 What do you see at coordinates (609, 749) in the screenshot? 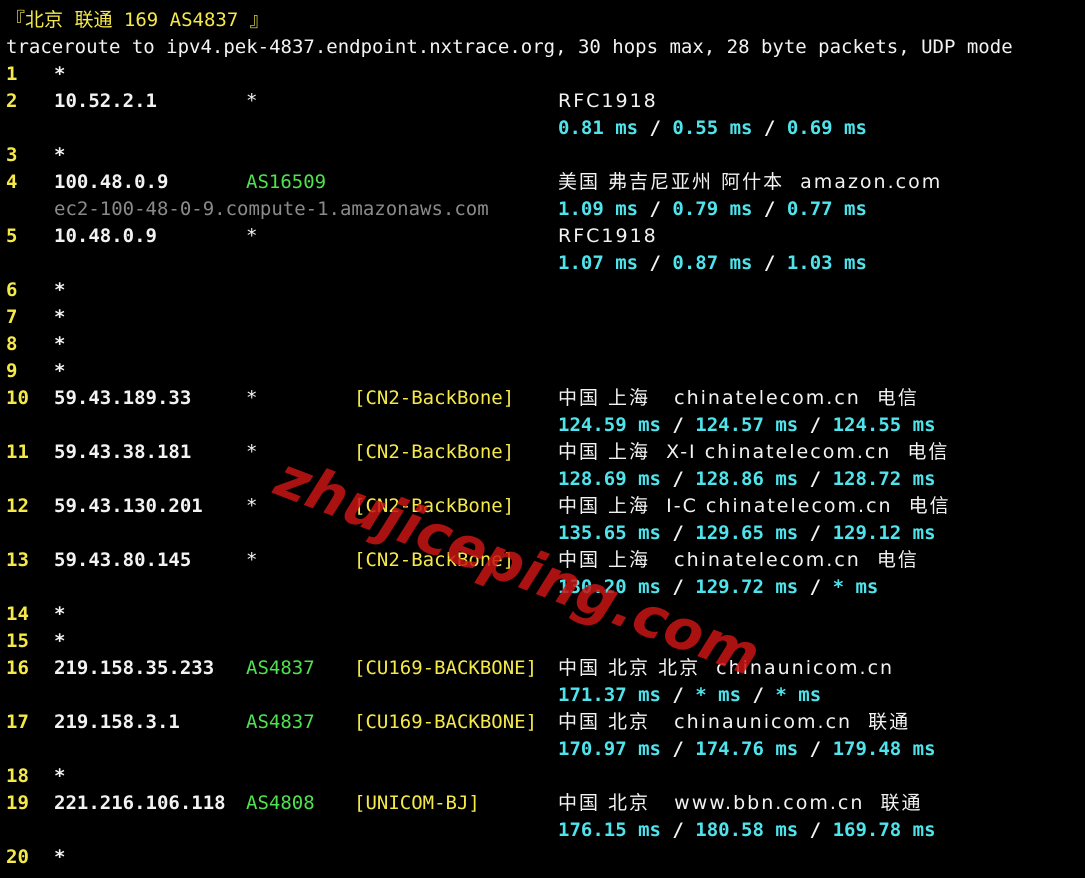
I see `rtt-value: 170.97 ms` at bounding box center [609, 749].